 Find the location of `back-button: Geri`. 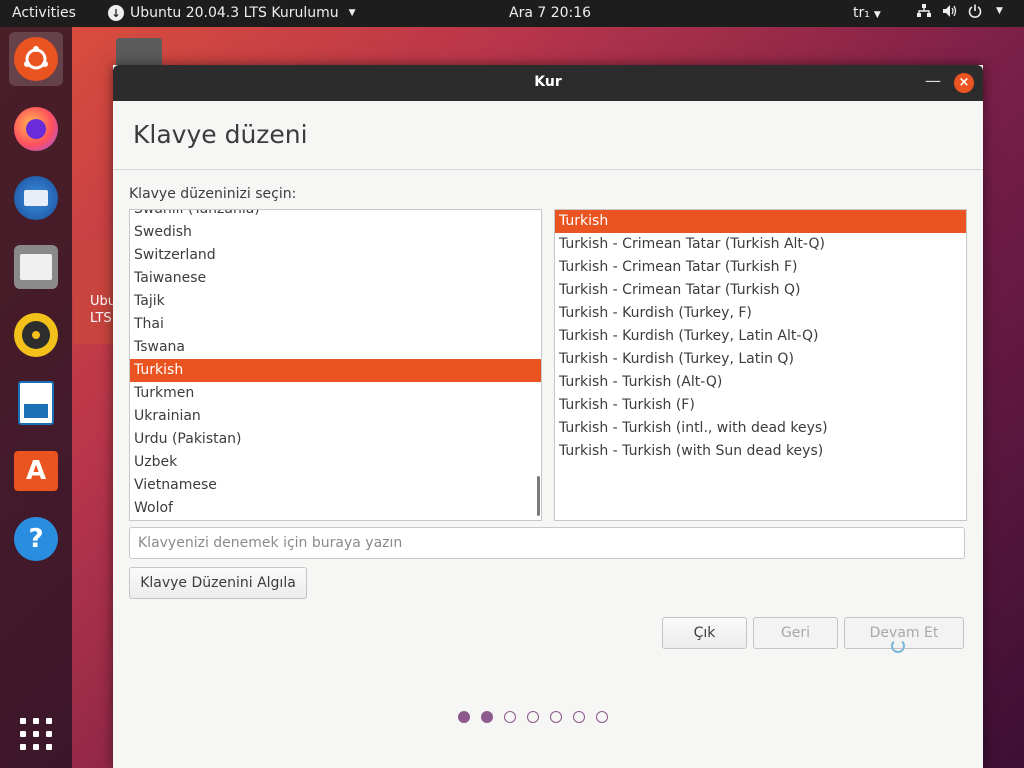

back-button: Geri is located at coordinates (795, 633).